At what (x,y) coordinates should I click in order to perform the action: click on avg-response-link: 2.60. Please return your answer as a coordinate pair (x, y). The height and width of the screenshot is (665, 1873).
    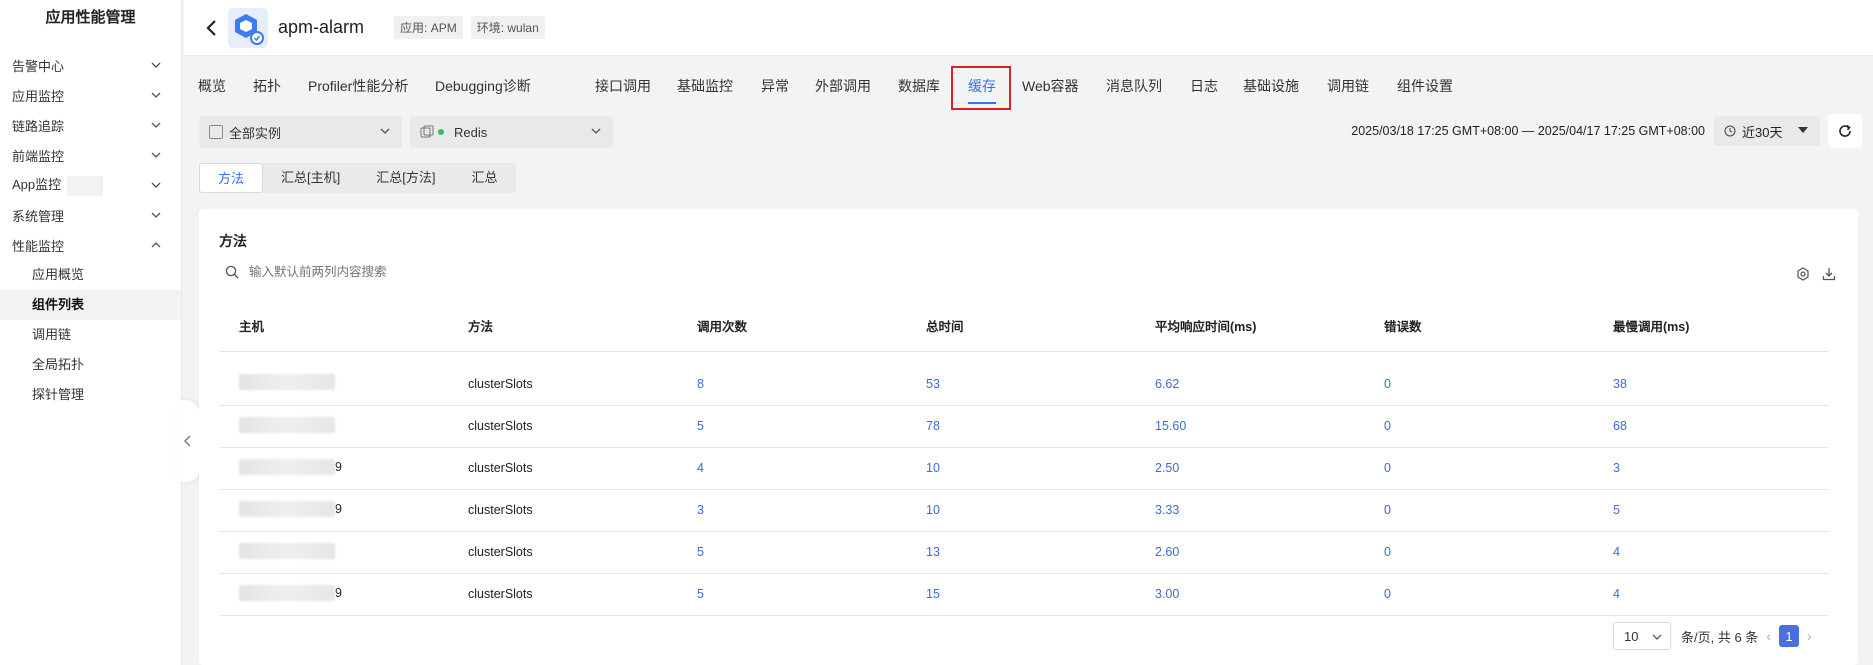
    Looking at the image, I should click on (1249, 552).